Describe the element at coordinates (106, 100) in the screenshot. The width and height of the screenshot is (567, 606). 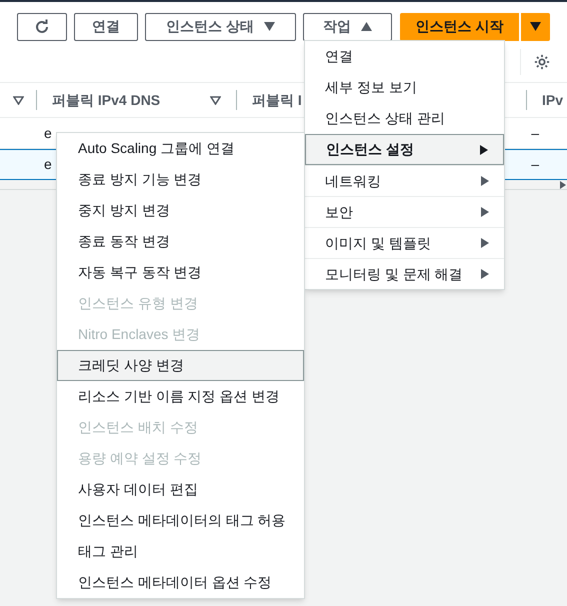
I see `column-header: 퍼블릭 IPv4 DNS` at that location.